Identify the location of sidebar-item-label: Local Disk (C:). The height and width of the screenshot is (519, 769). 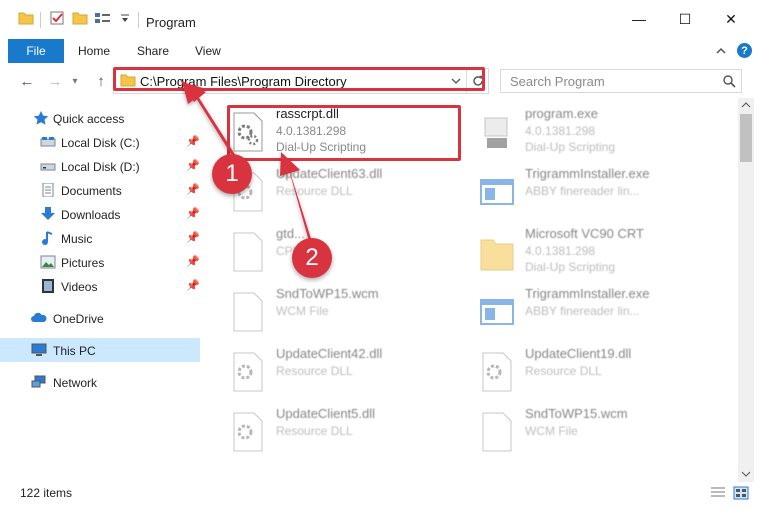
(100, 143).